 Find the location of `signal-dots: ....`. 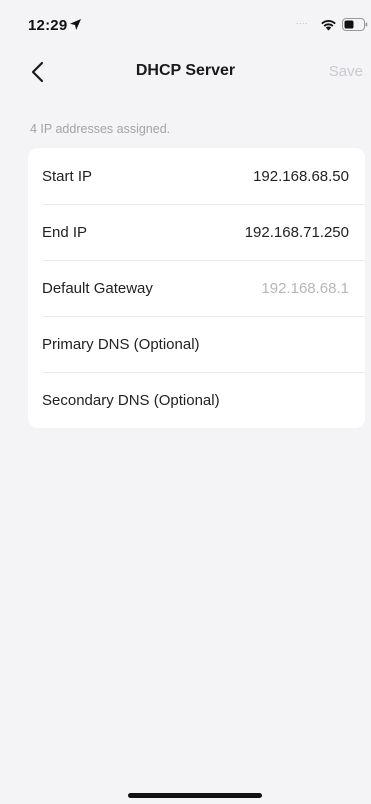

signal-dots: .... is located at coordinates (302, 21).